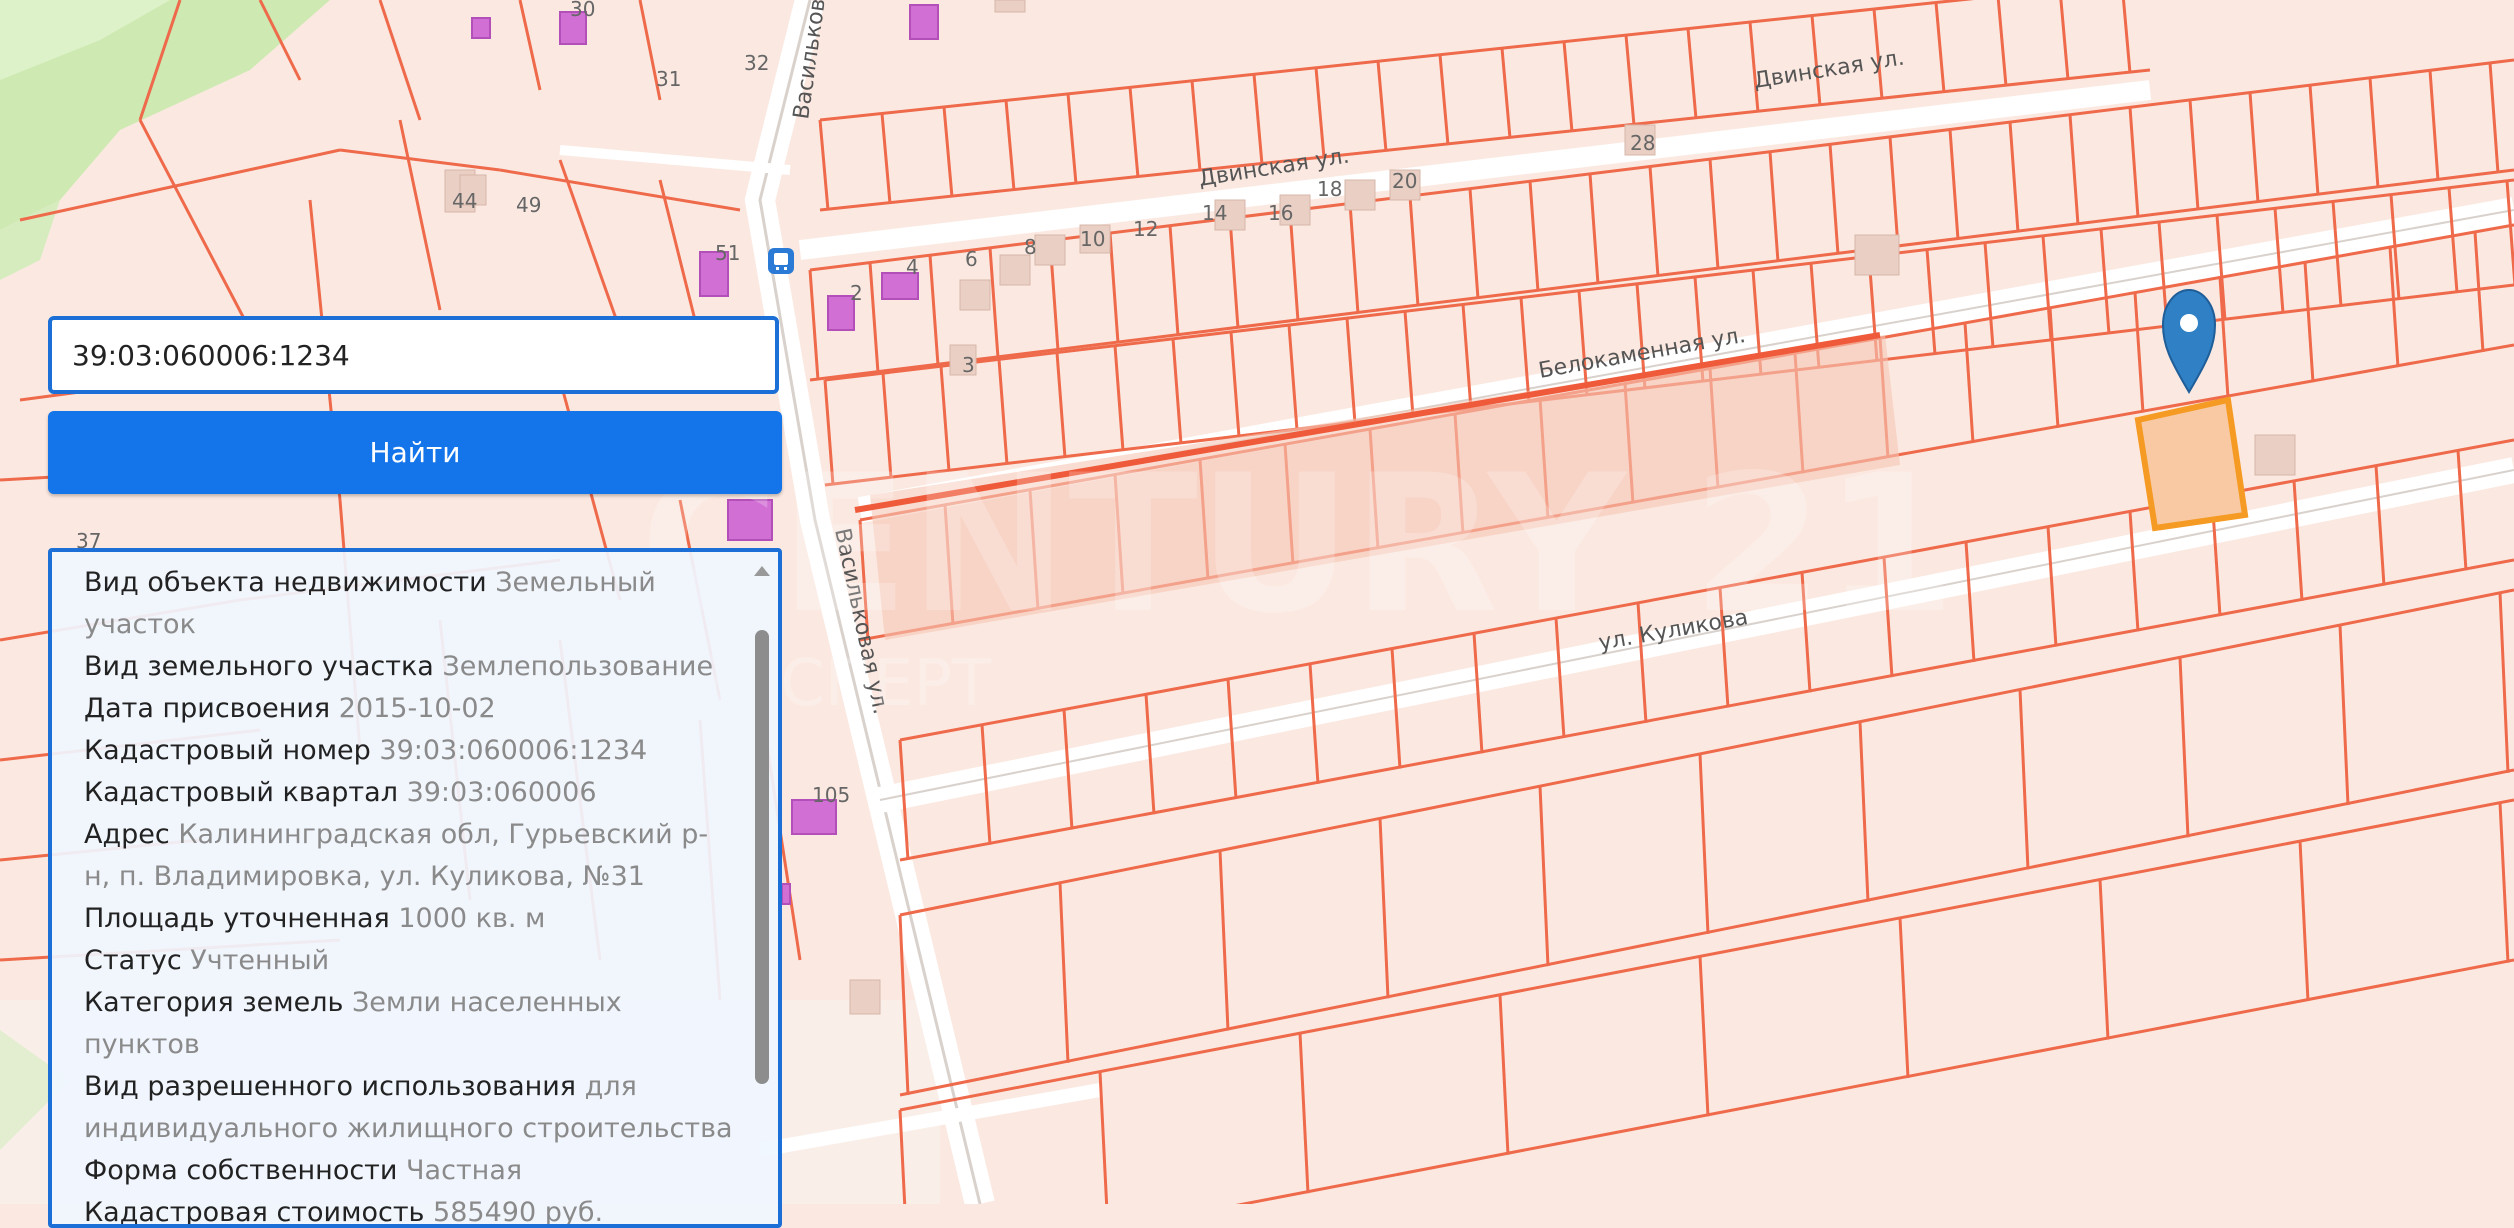  Describe the element at coordinates (464, 1170) in the screenshot. I see `info-value: Частная` at that location.